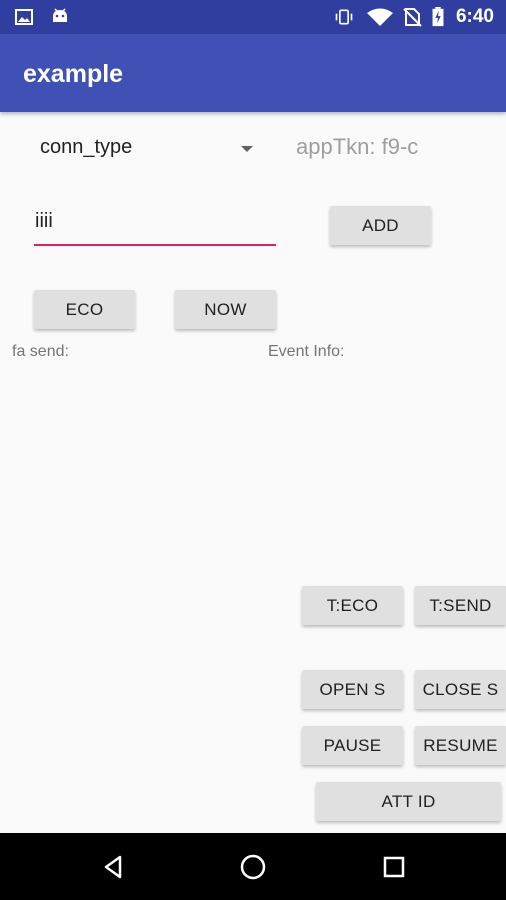 The height and width of the screenshot is (900, 506). Describe the element at coordinates (44, 221) in the screenshot. I see `text-input-value: iiii` at that location.